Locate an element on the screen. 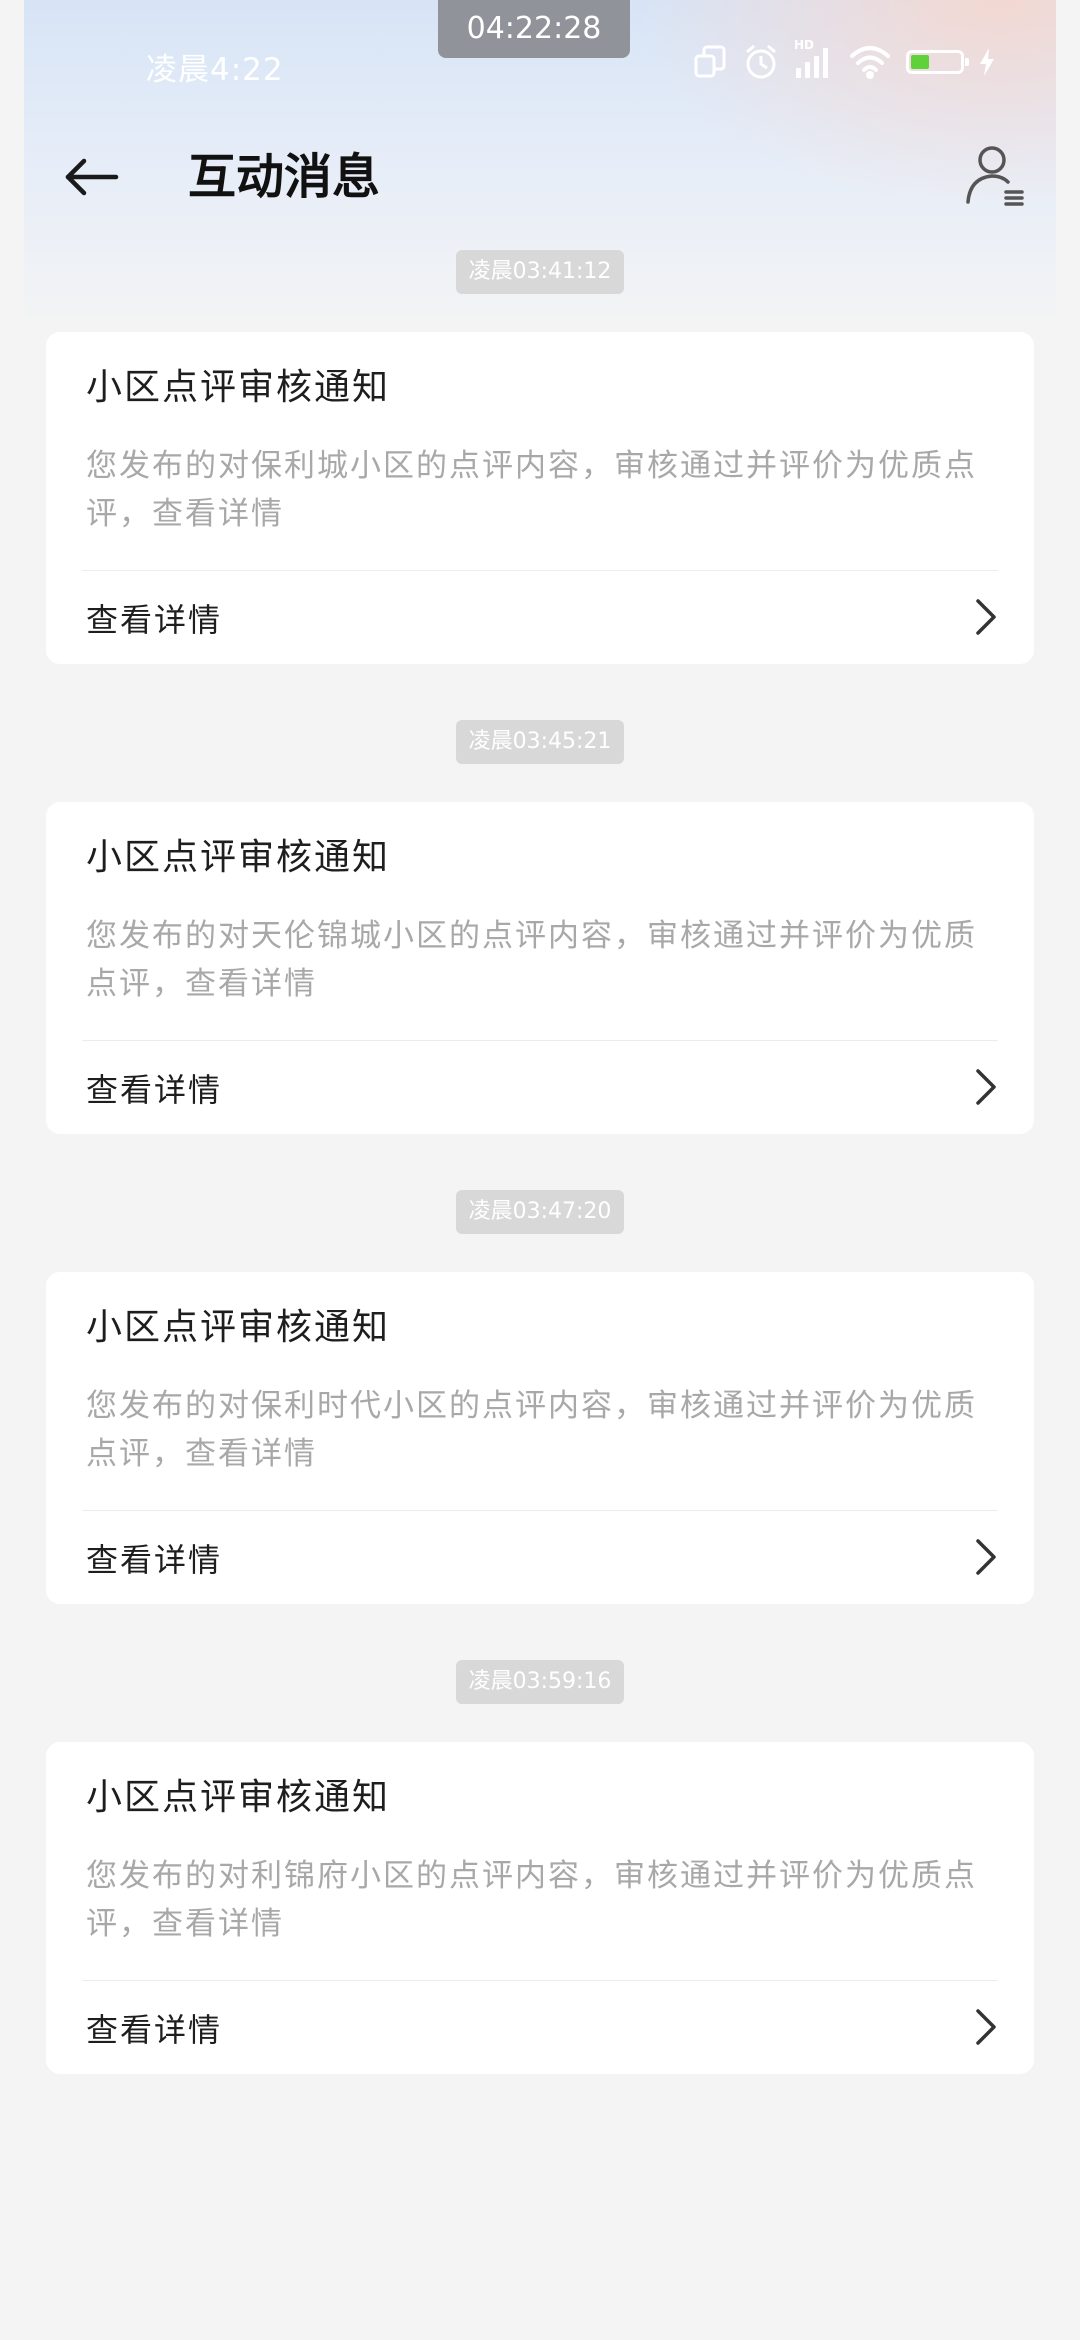  user-menu-button is located at coordinates (997, 175).